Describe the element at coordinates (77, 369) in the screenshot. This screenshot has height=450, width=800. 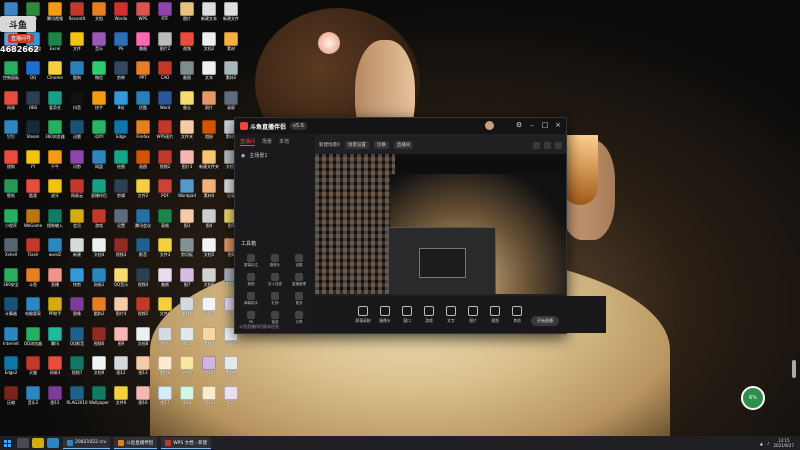
I see `desktop-icon: 视频7` at that location.